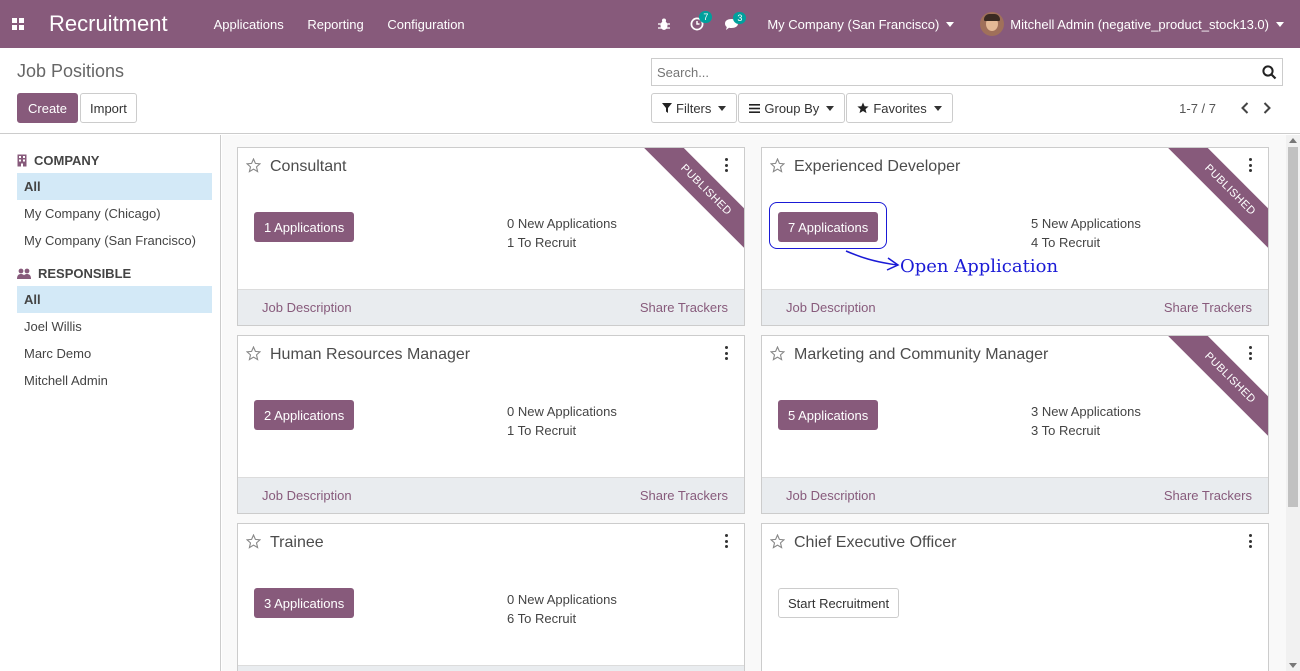  What do you see at coordinates (921, 354) in the screenshot?
I see `job-title: Marketing and Community Manager` at bounding box center [921, 354].